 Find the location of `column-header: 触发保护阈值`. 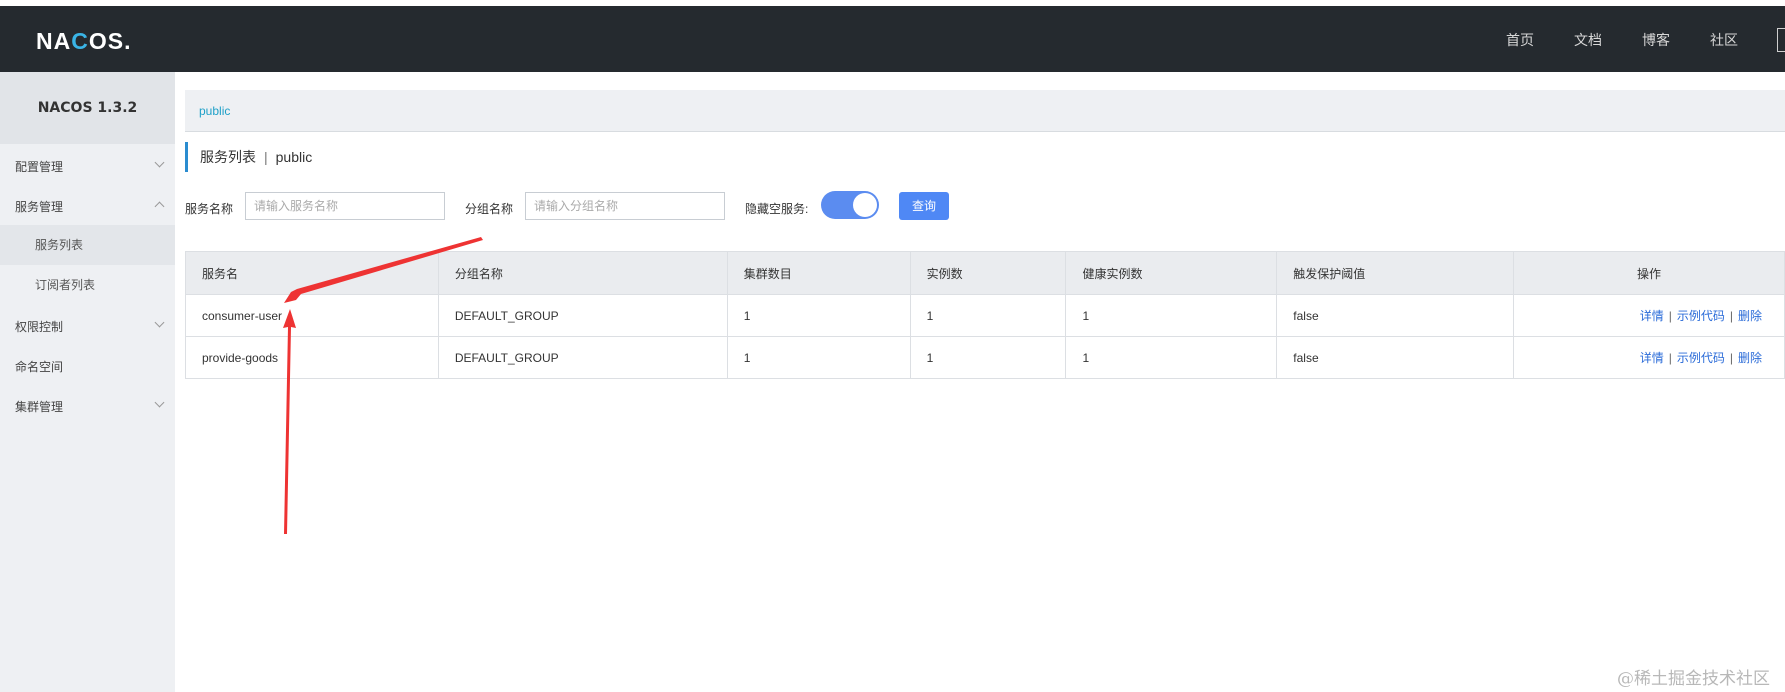

column-header: 触发保护阈值 is located at coordinates (1395, 273).